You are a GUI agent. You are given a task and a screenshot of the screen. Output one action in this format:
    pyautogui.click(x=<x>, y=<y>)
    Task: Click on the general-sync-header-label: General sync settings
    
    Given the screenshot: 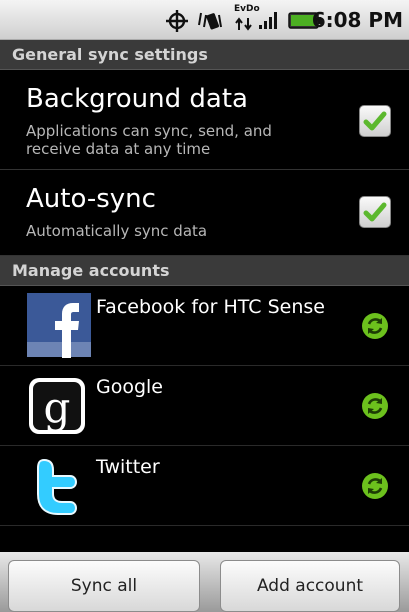 What is the action you would take?
    pyautogui.click(x=110, y=54)
    